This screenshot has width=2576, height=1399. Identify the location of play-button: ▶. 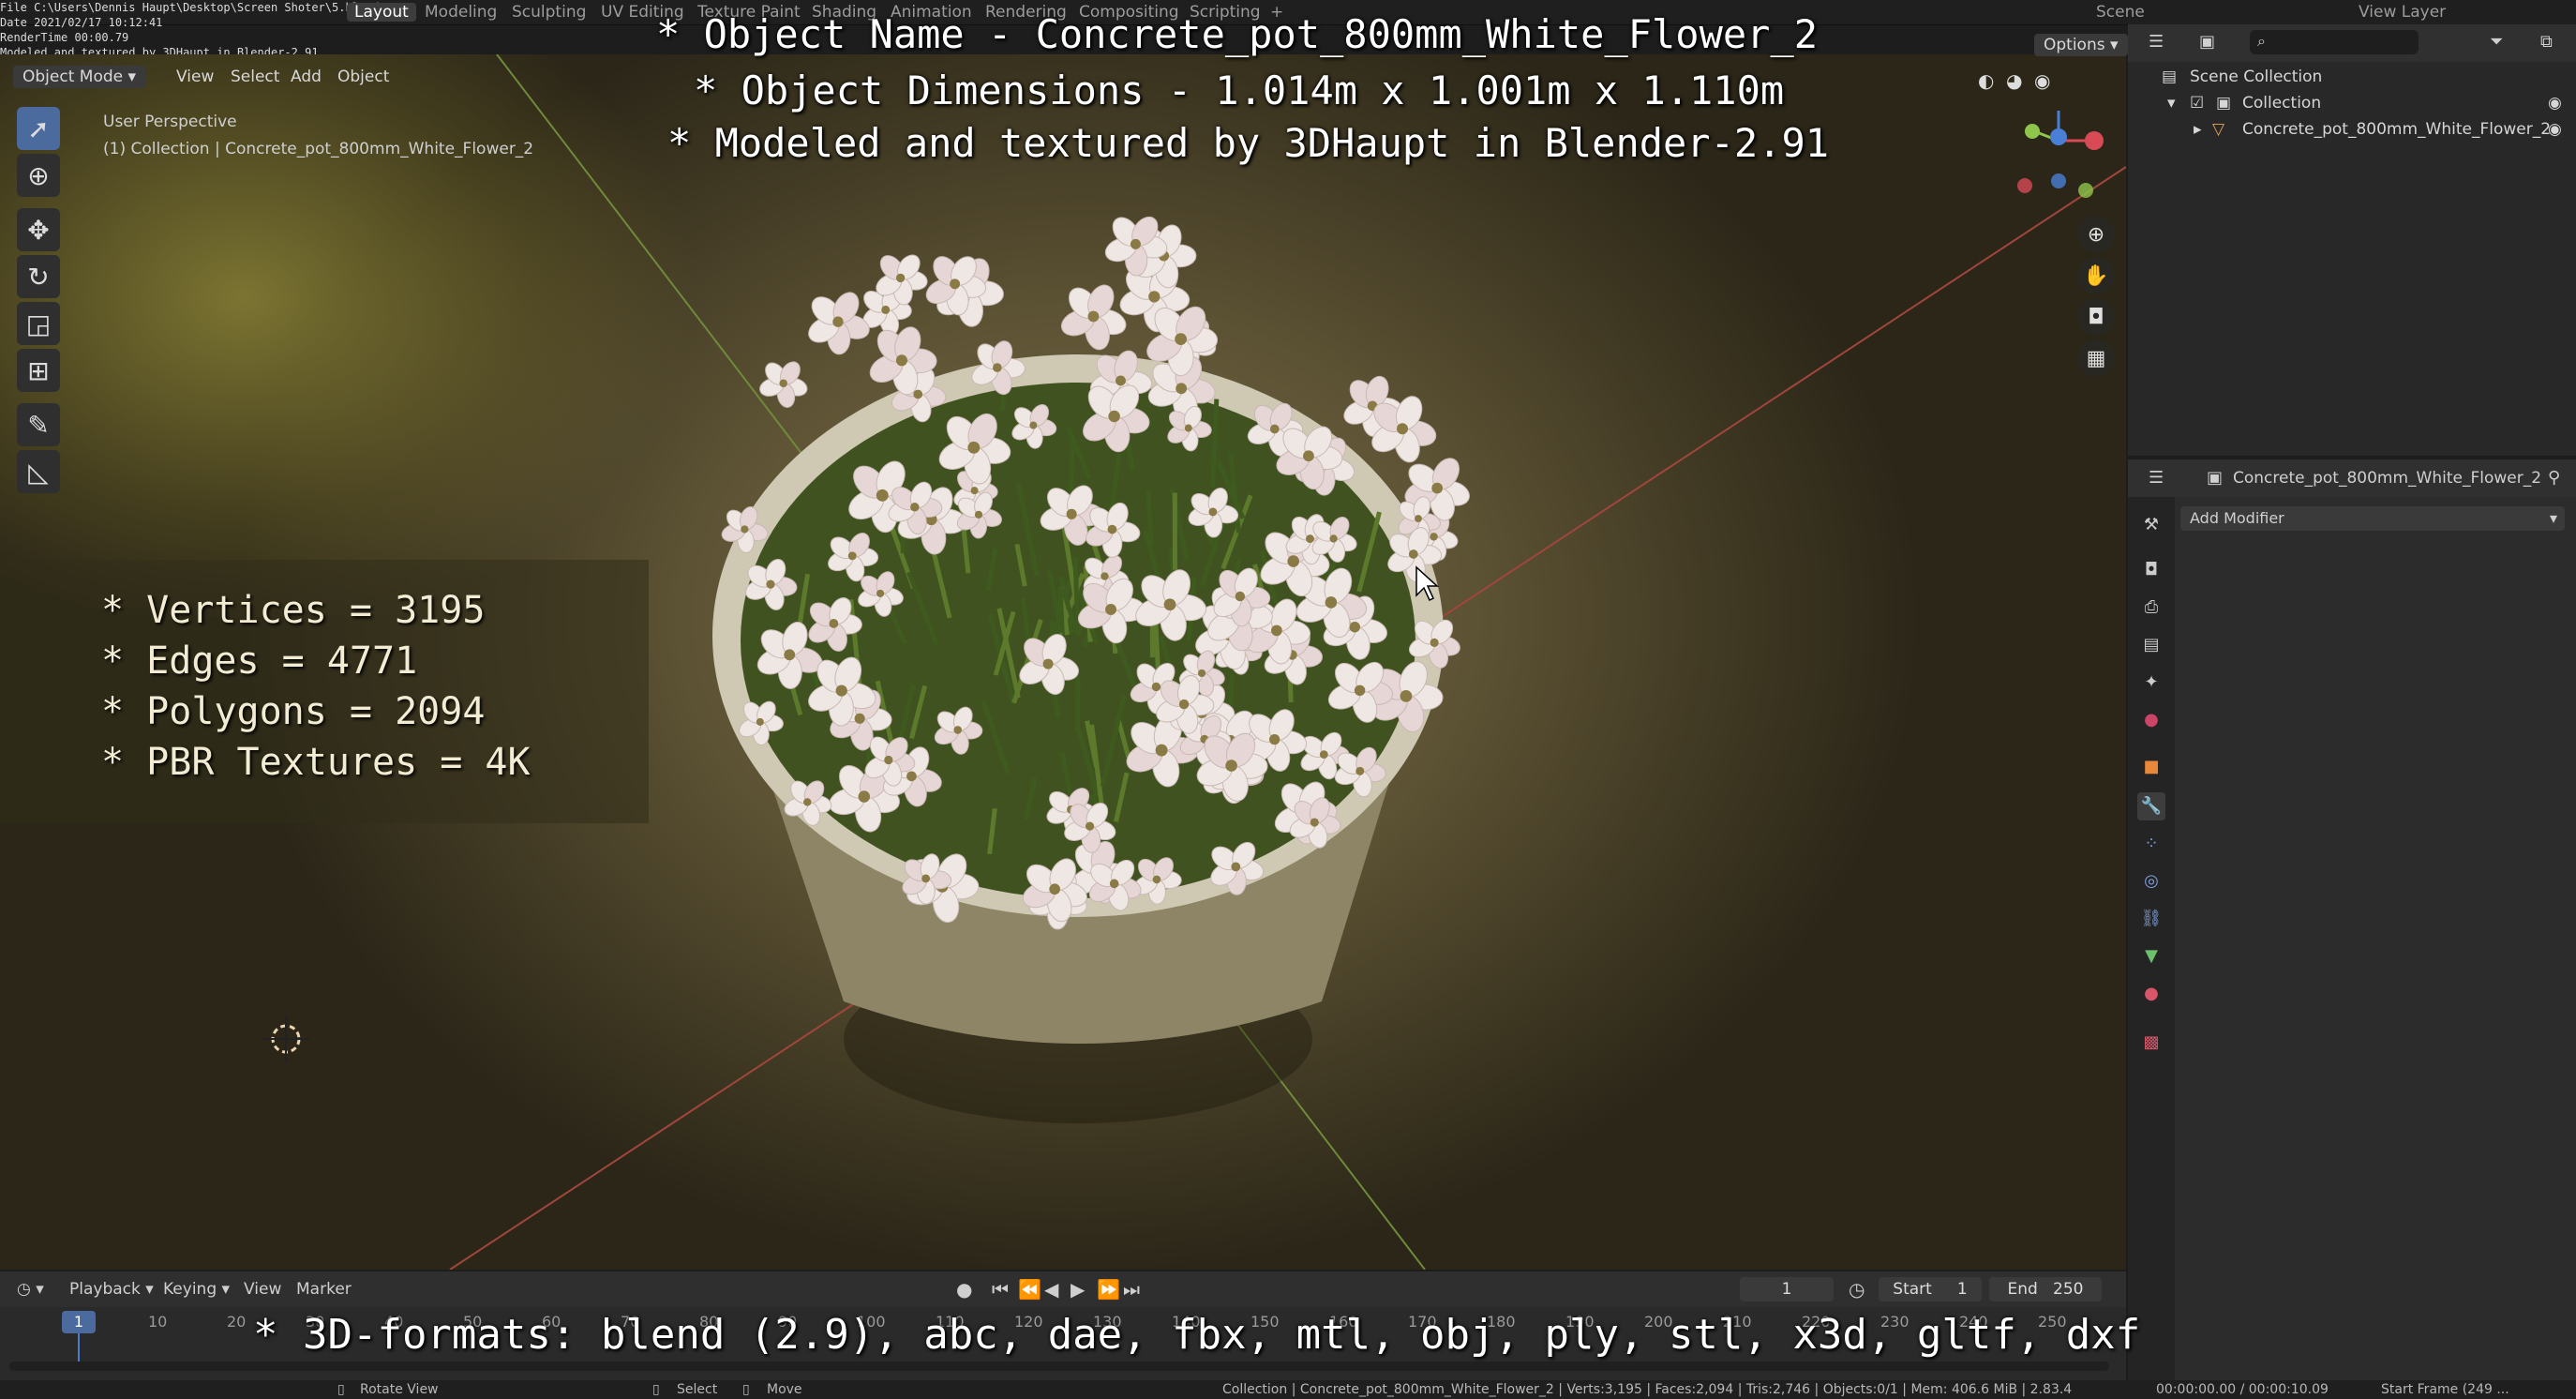
(1078, 1289).